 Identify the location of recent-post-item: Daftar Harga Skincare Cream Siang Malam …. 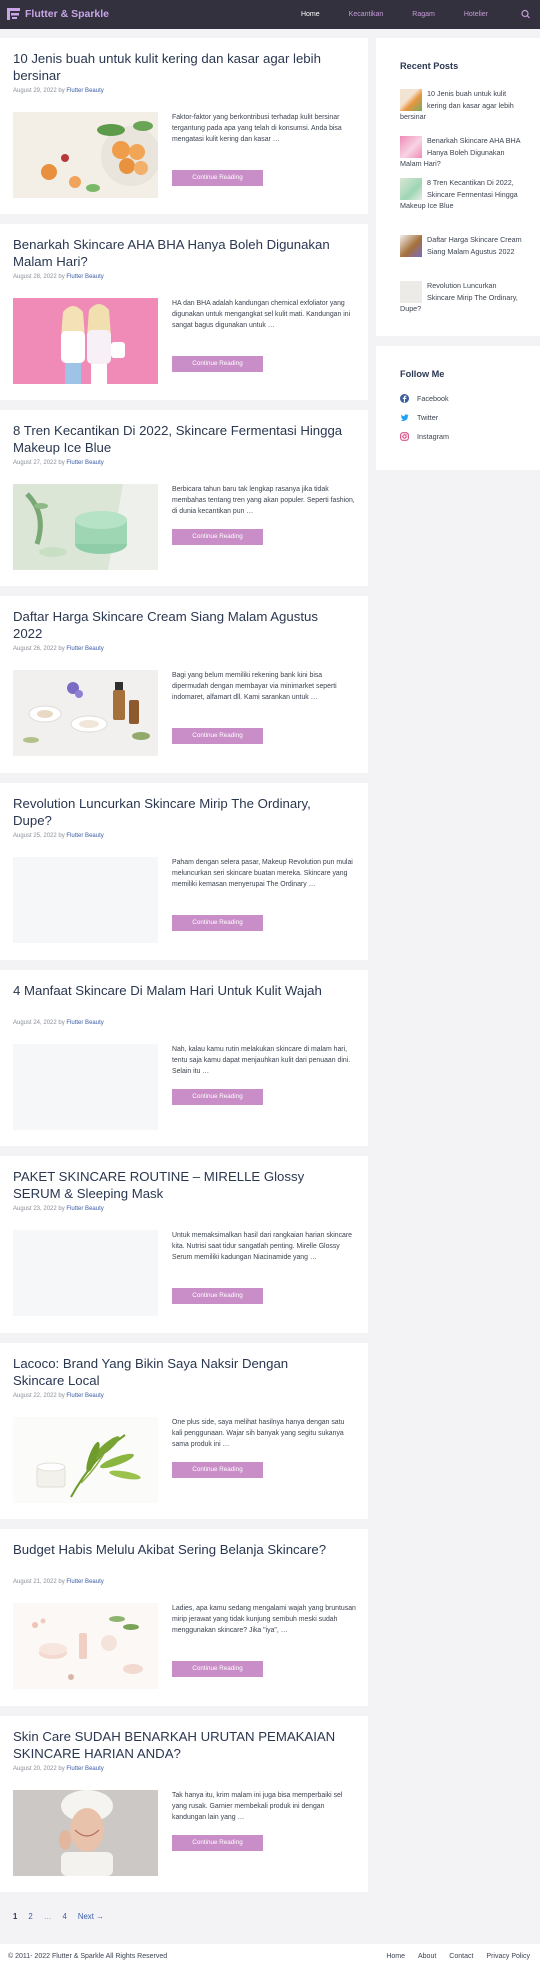
(462, 245).